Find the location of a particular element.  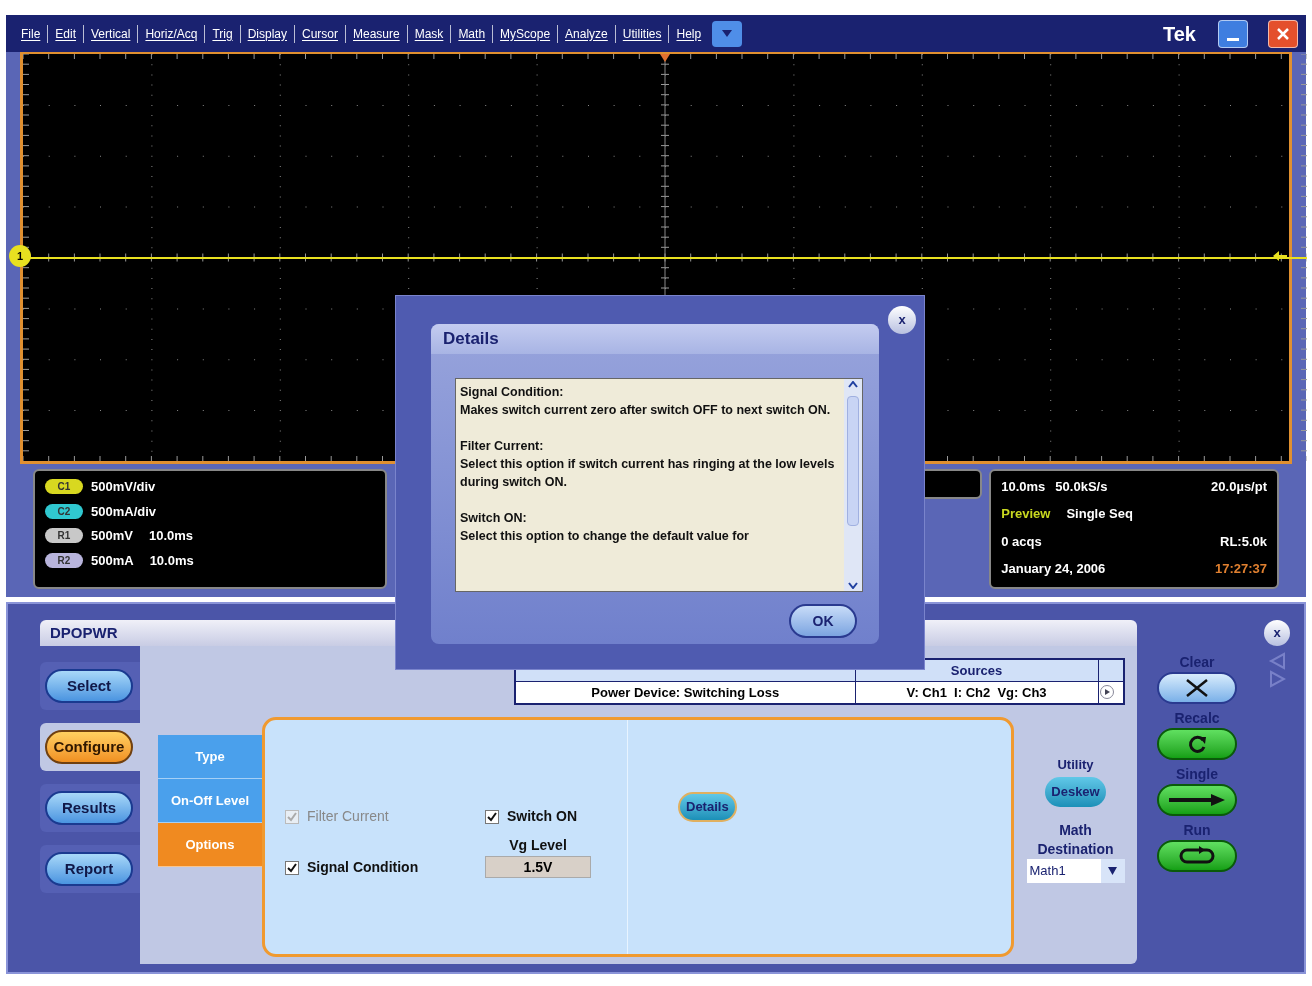

deskew-button: Deskew is located at coordinates (1075, 791).